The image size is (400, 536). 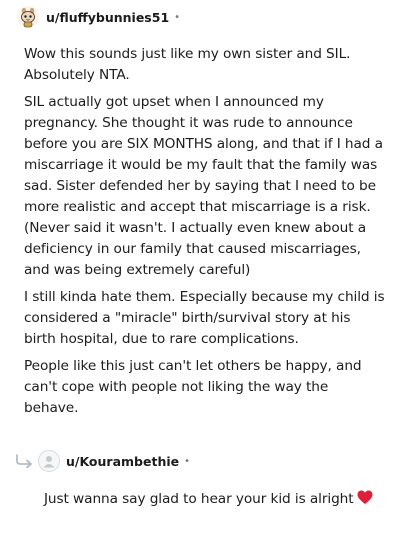 I want to click on comment-username: u/Kourambethie, so click(x=122, y=461).